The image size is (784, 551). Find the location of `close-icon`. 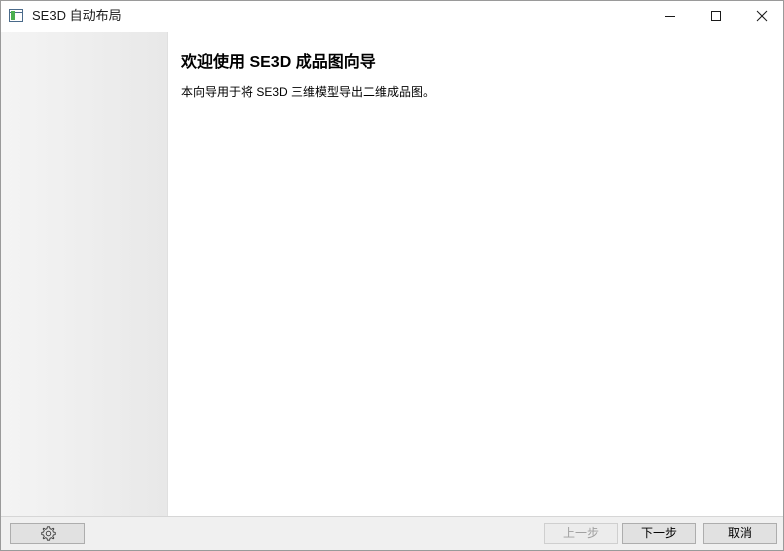

close-icon is located at coordinates (762, 16).